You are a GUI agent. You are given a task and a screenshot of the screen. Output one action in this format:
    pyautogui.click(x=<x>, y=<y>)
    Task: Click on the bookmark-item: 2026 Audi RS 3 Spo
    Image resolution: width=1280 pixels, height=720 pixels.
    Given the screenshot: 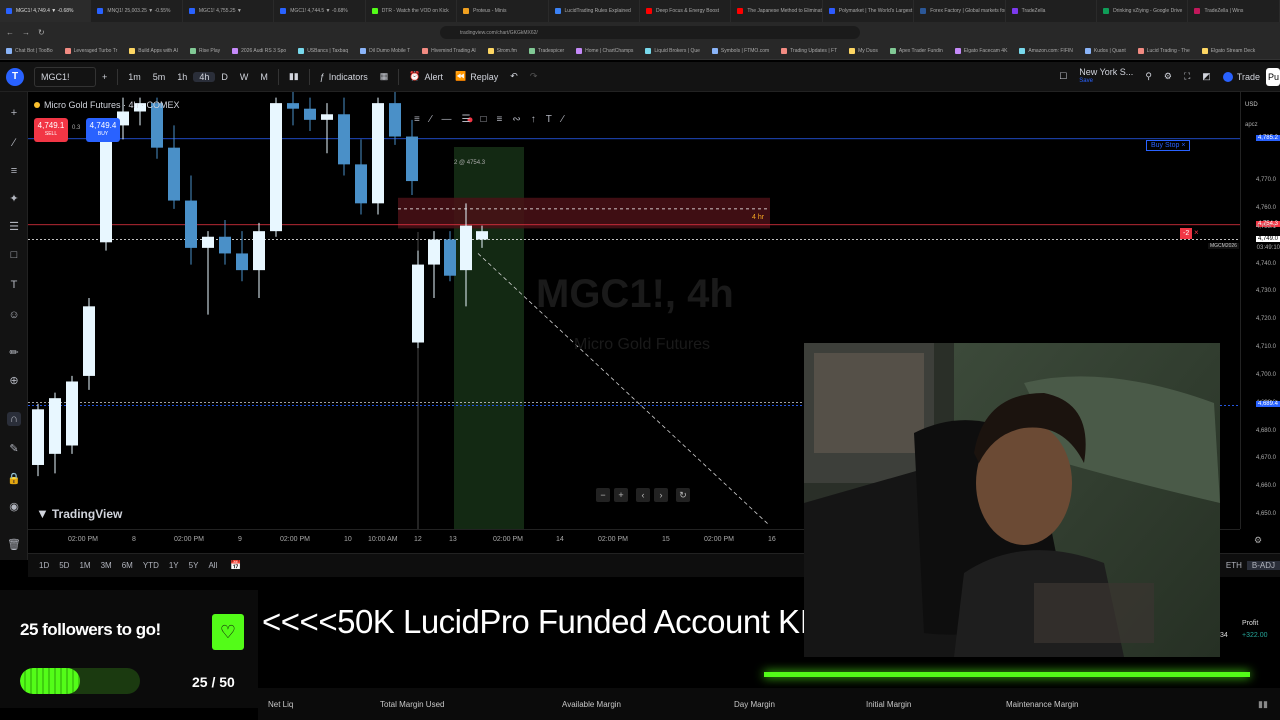 What is the action you would take?
    pyautogui.click(x=259, y=50)
    